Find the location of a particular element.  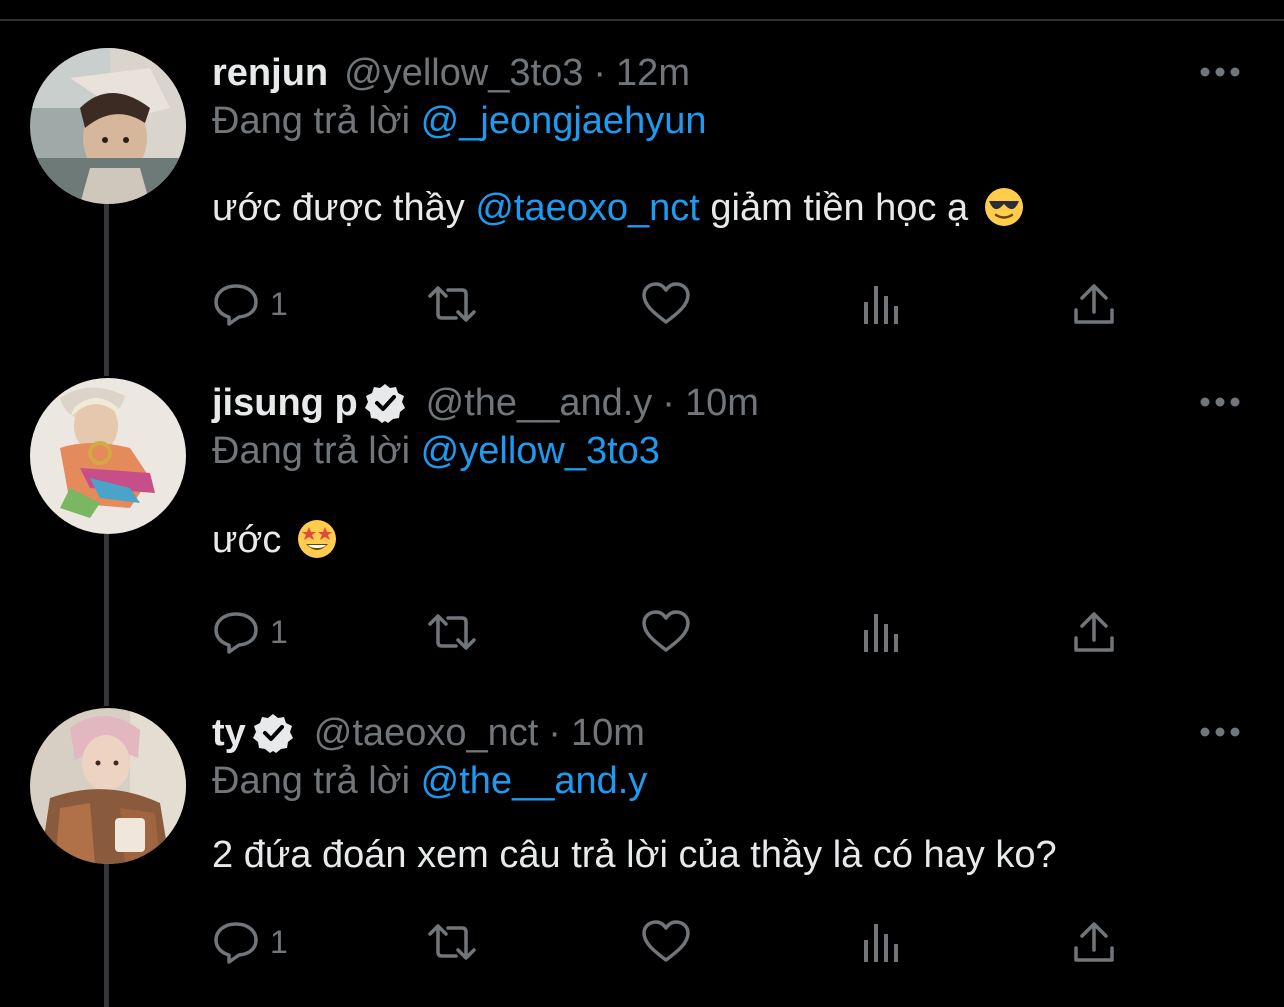

tweet-header: renjun @yellow_3to3 · 12m is located at coordinates (451, 73).